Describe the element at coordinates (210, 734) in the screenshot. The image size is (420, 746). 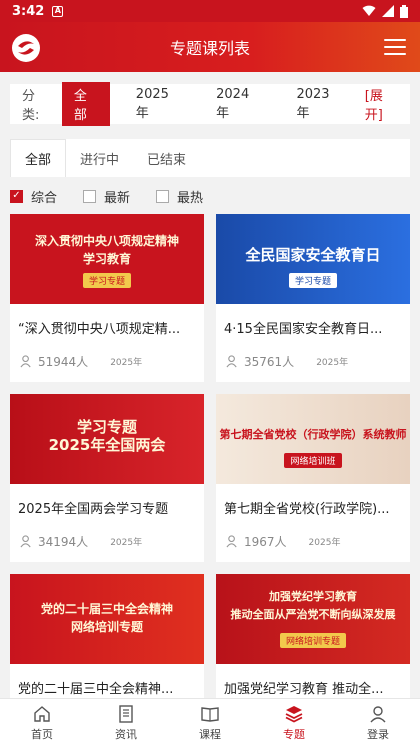
I see `nav-label: 课程` at that location.